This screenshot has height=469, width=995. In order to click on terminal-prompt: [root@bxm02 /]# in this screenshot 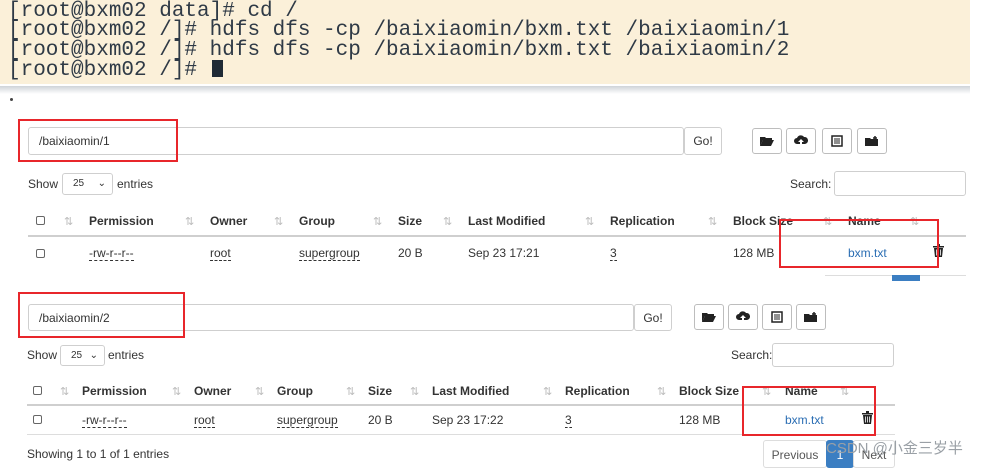, I will do `click(109, 70)`.